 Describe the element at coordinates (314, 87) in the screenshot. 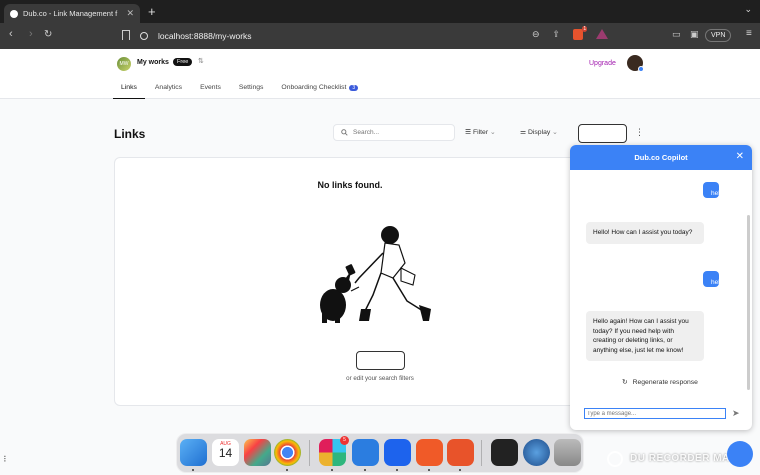

I see `tab-label: Onboarding Checklist` at that location.